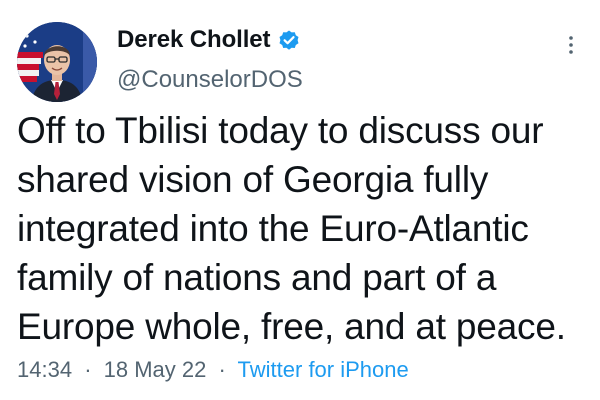  Describe the element at coordinates (194, 40) in the screenshot. I see `author-display-name: Derek Chollet` at that location.